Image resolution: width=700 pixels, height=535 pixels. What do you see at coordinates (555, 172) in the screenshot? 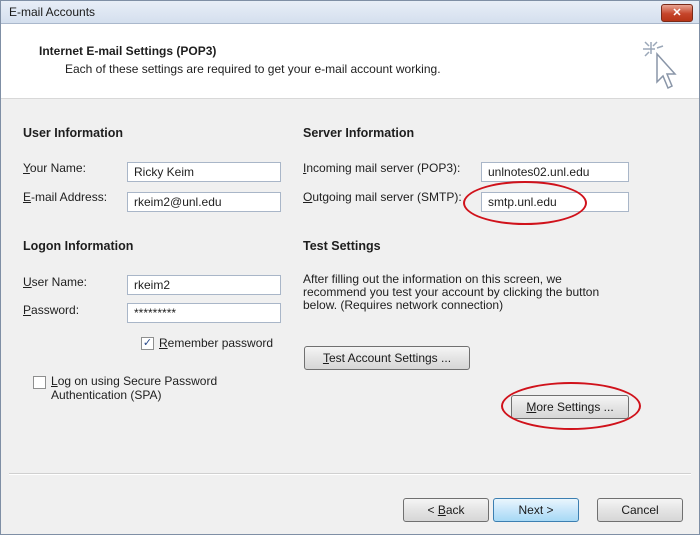
I see `incoming-server-input: unlnotes02.unl.edu` at bounding box center [555, 172].